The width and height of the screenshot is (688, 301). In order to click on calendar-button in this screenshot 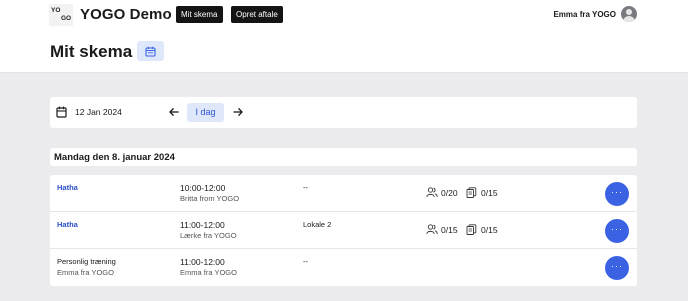, I will do `click(150, 51)`.